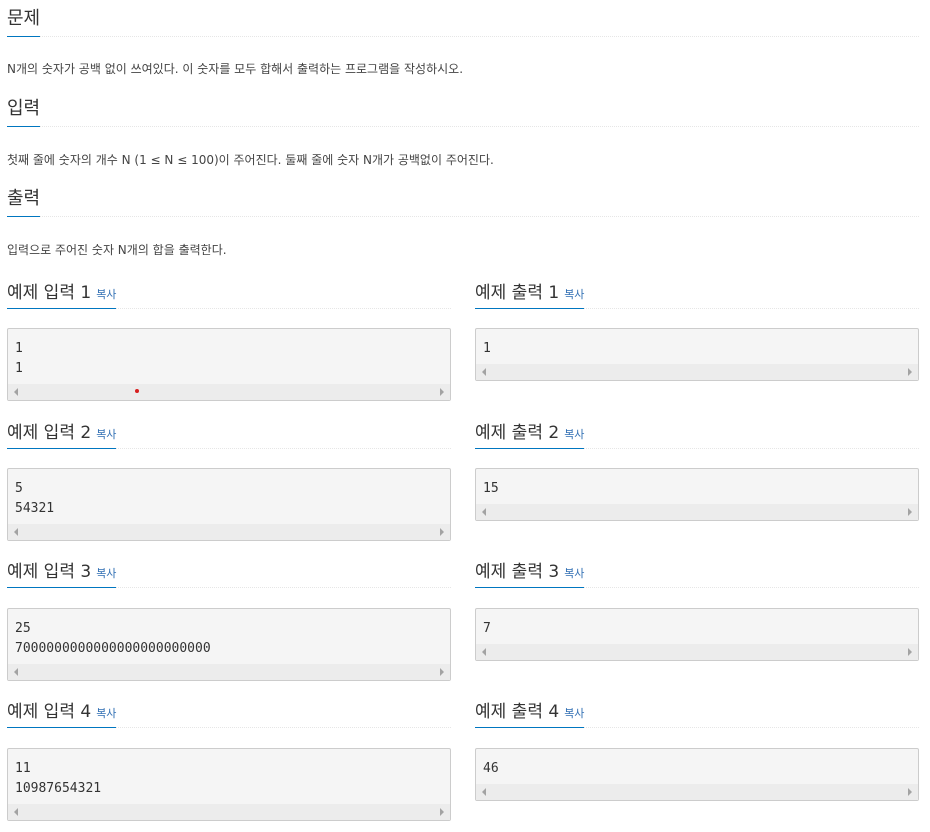 The height and width of the screenshot is (832, 930). I want to click on example-output-4-value: 46, so click(491, 768).